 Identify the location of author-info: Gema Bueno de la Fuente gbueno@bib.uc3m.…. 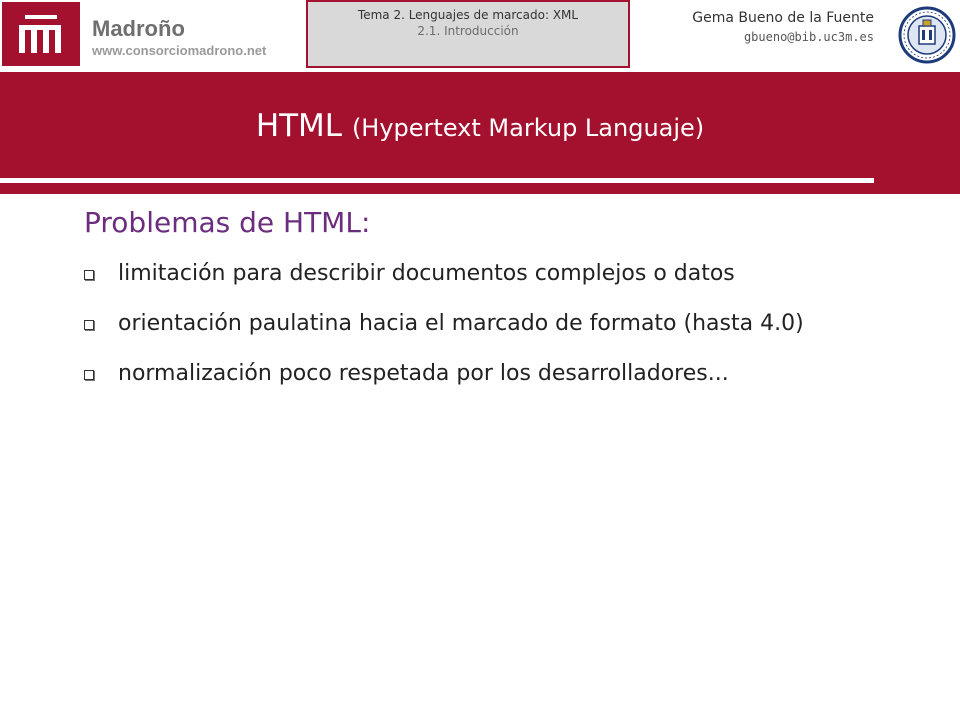
(783, 27).